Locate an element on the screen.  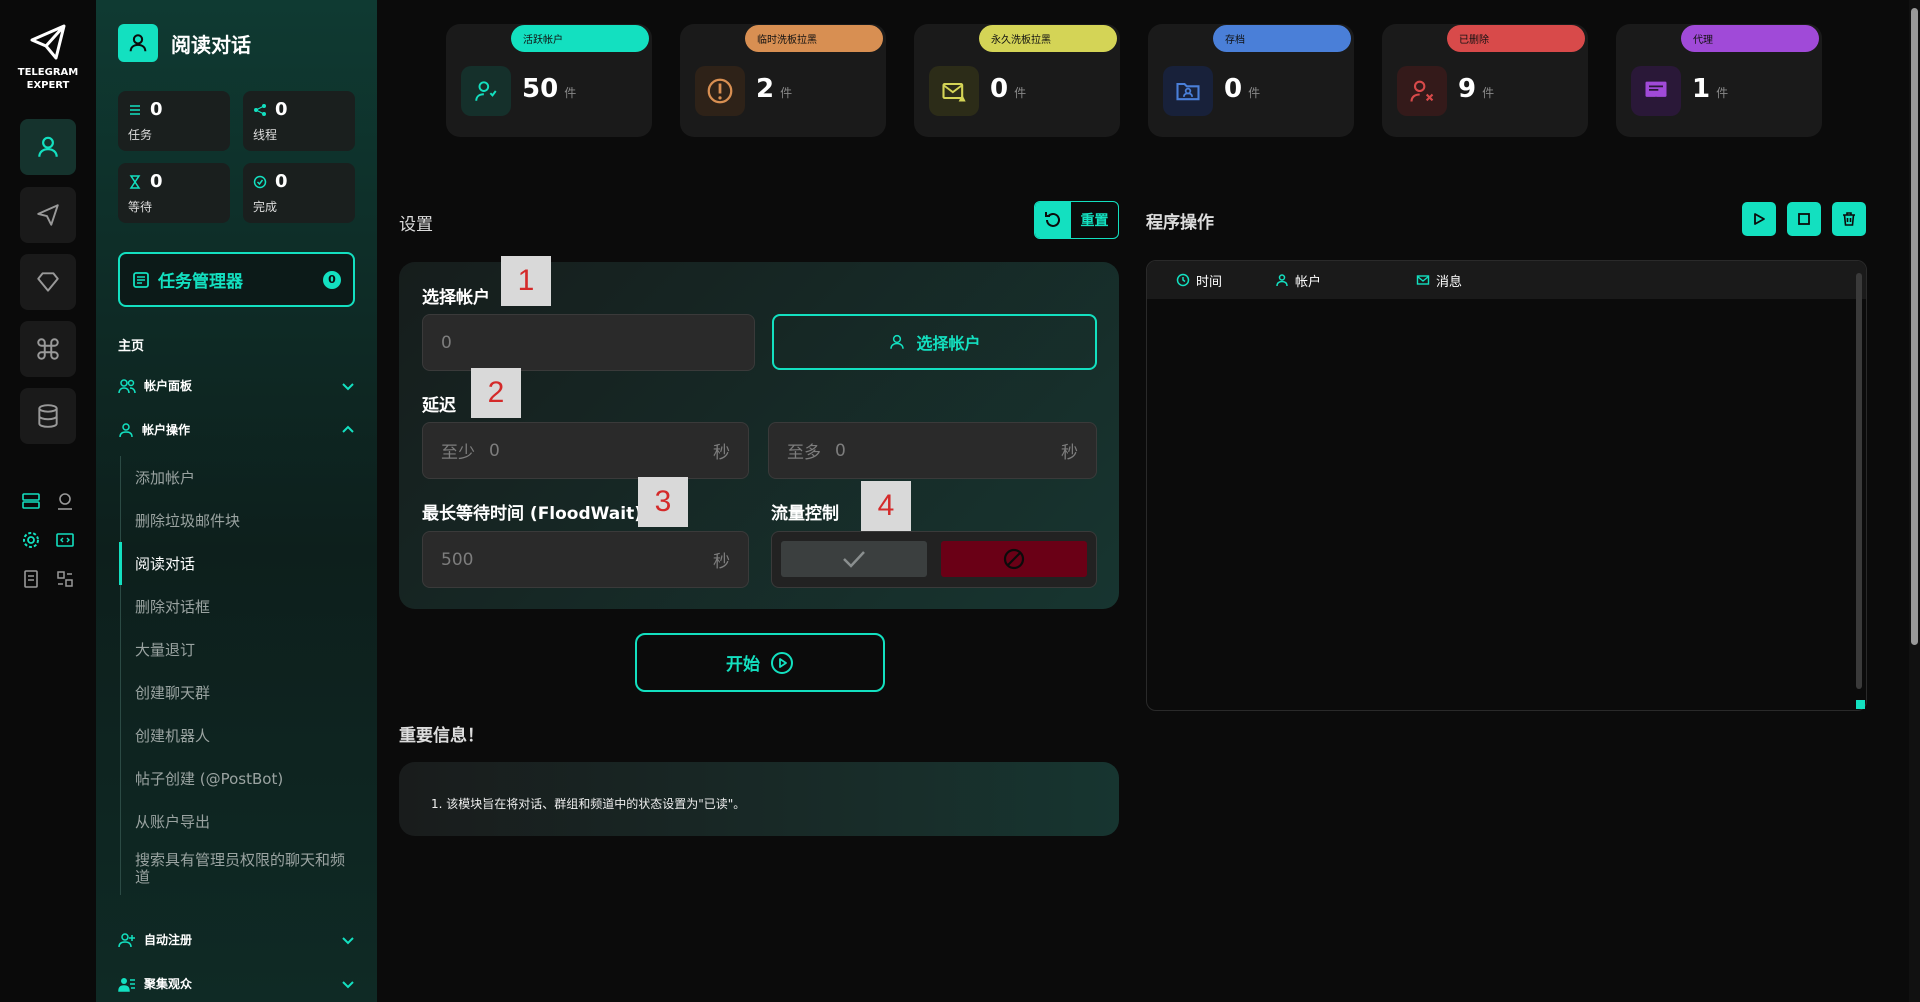
rail-command-button is located at coordinates (48, 349).